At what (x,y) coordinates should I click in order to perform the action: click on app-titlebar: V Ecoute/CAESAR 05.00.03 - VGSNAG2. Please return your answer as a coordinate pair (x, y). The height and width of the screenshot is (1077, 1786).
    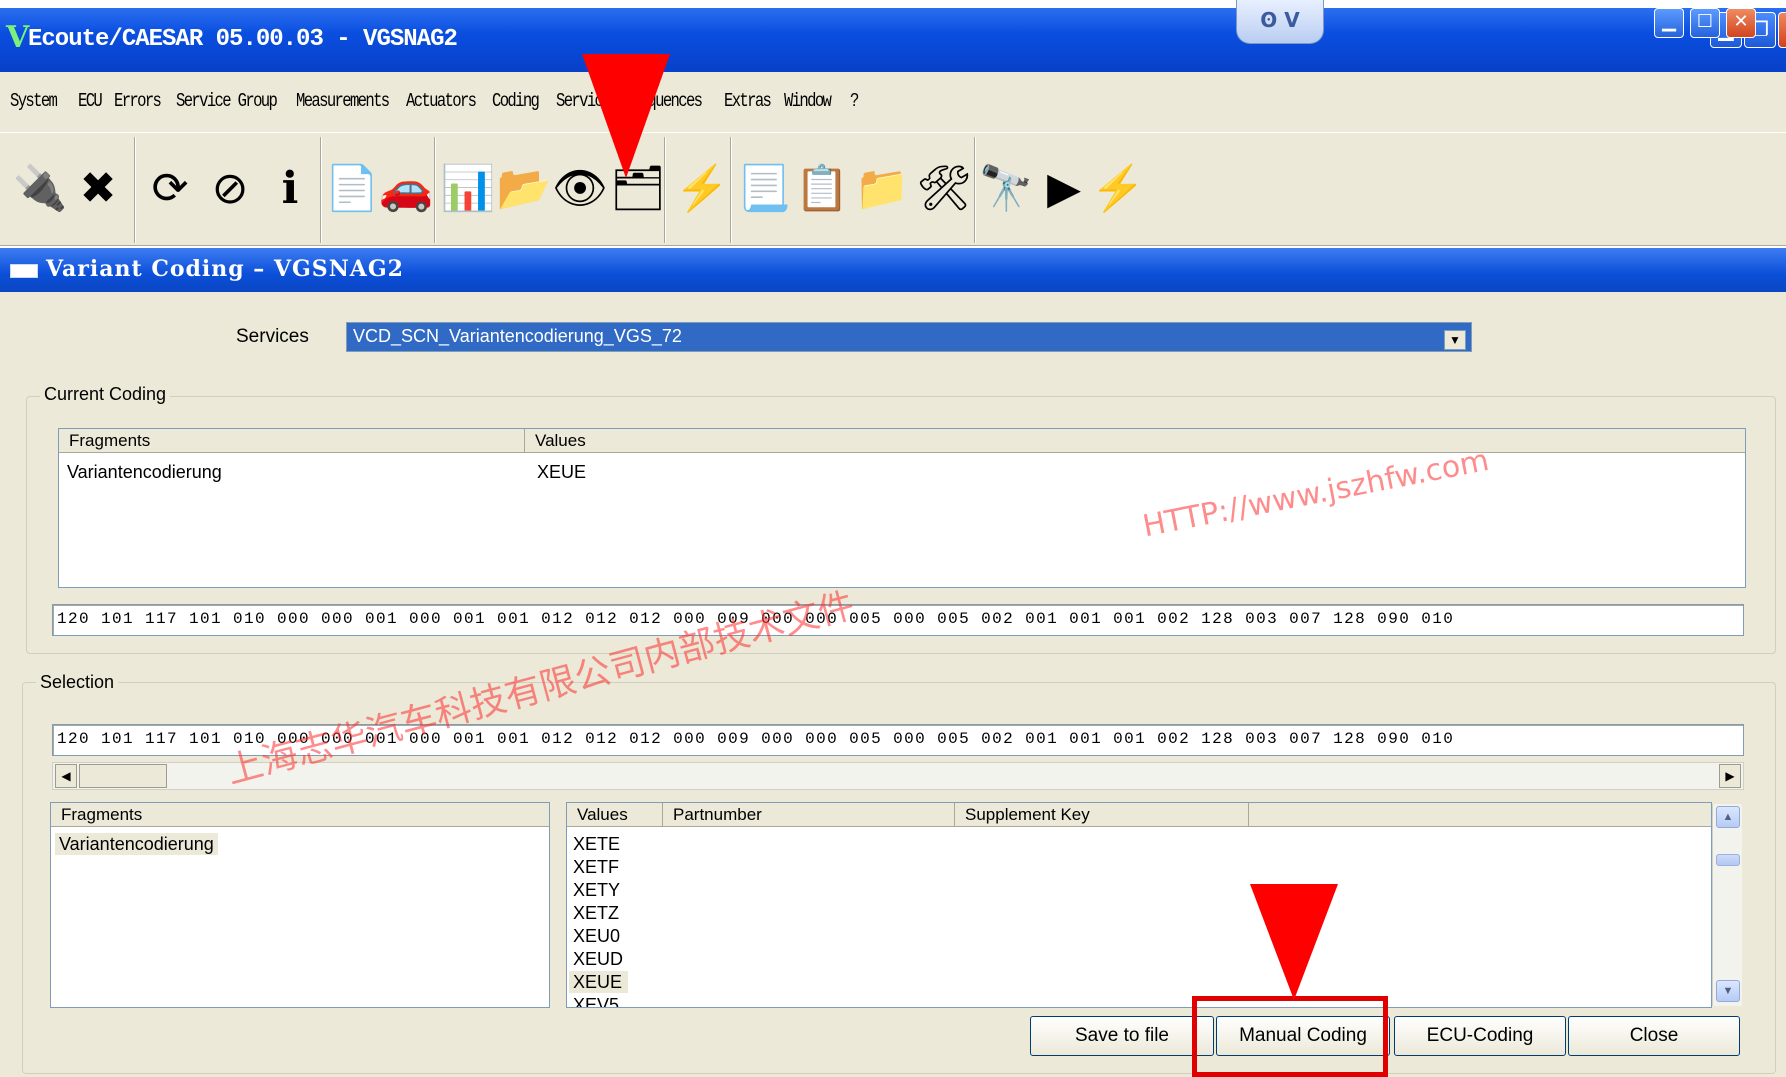
    Looking at the image, I should click on (893, 40).